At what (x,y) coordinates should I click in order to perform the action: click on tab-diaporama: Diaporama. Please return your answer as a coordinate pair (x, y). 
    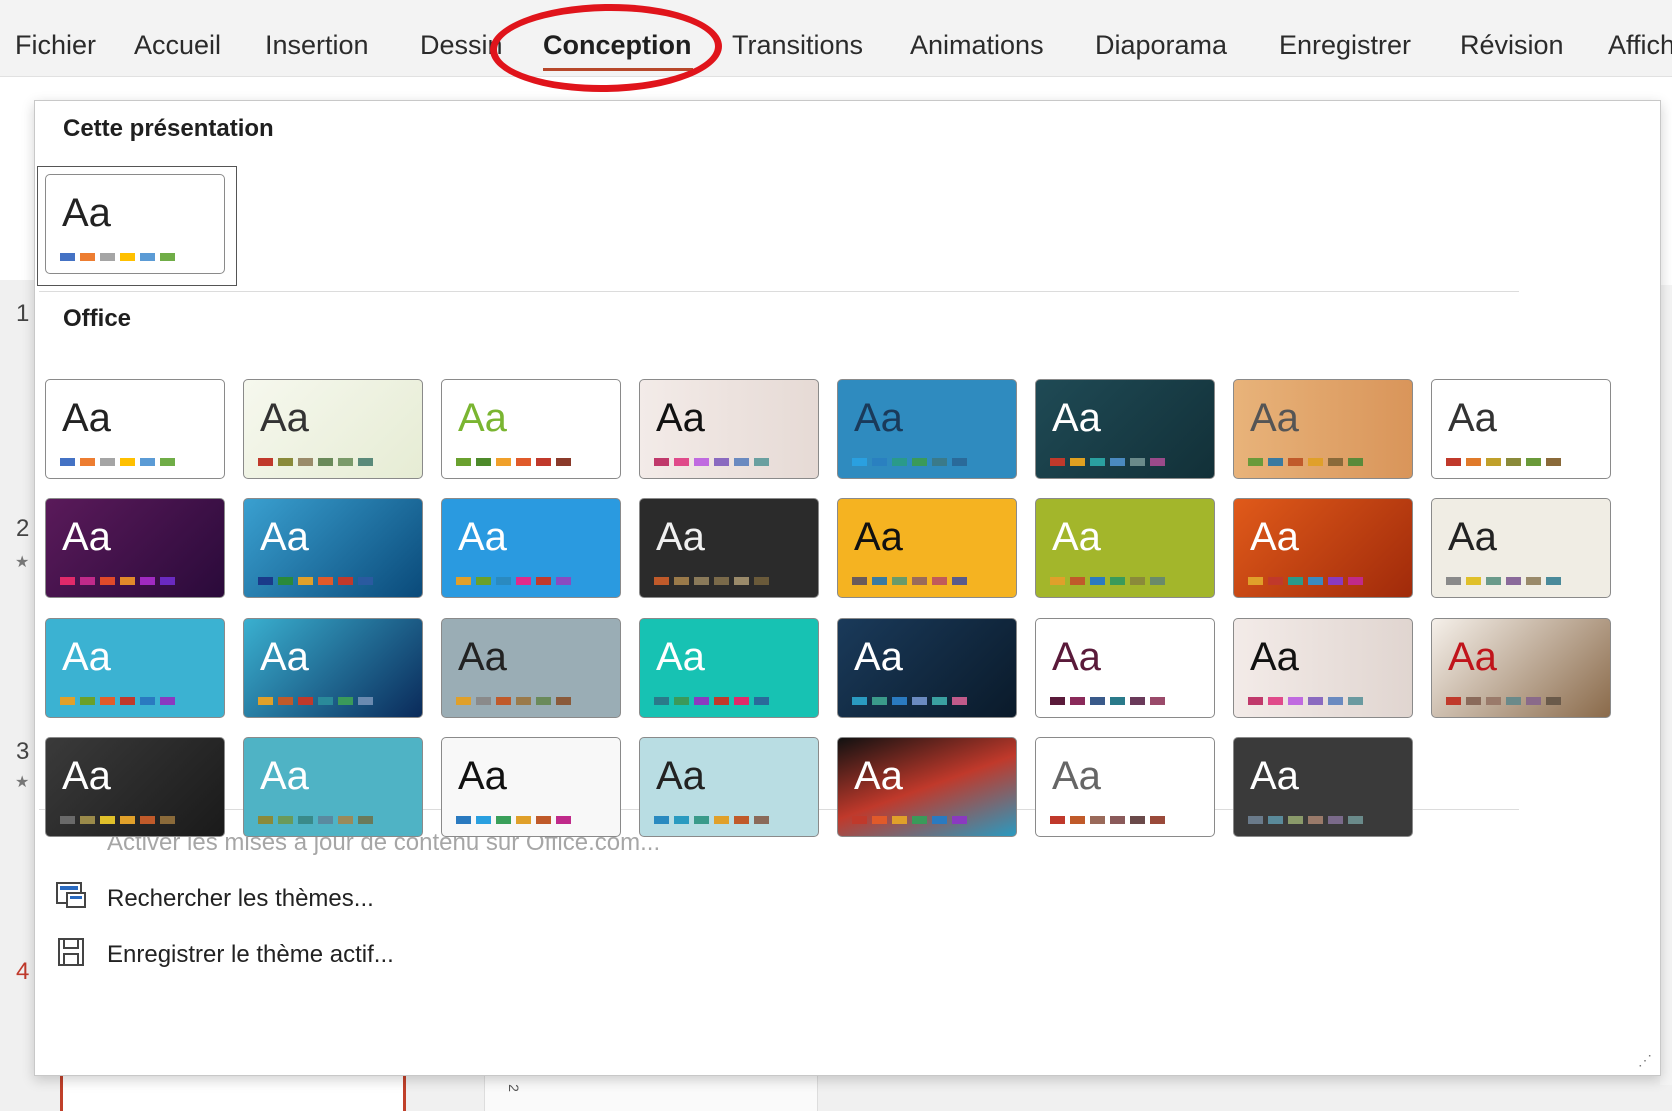
    Looking at the image, I should click on (1161, 45).